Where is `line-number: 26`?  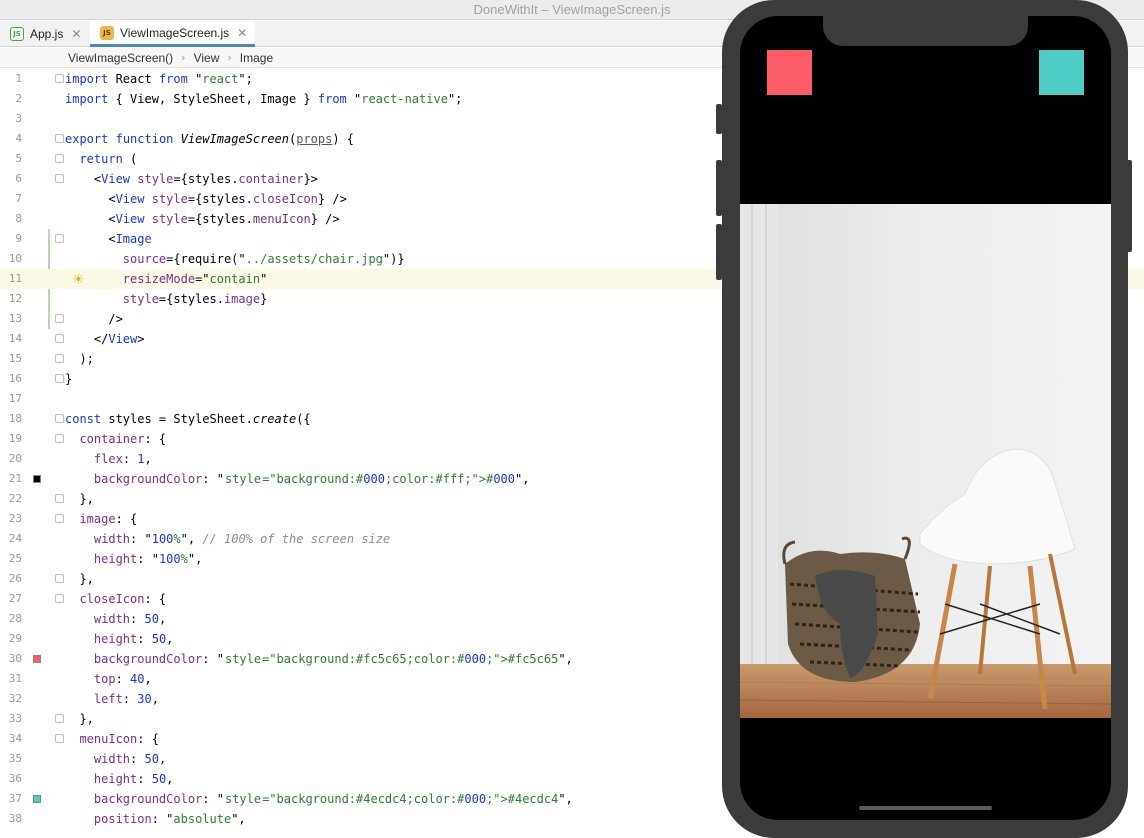 line-number: 26 is located at coordinates (15, 578).